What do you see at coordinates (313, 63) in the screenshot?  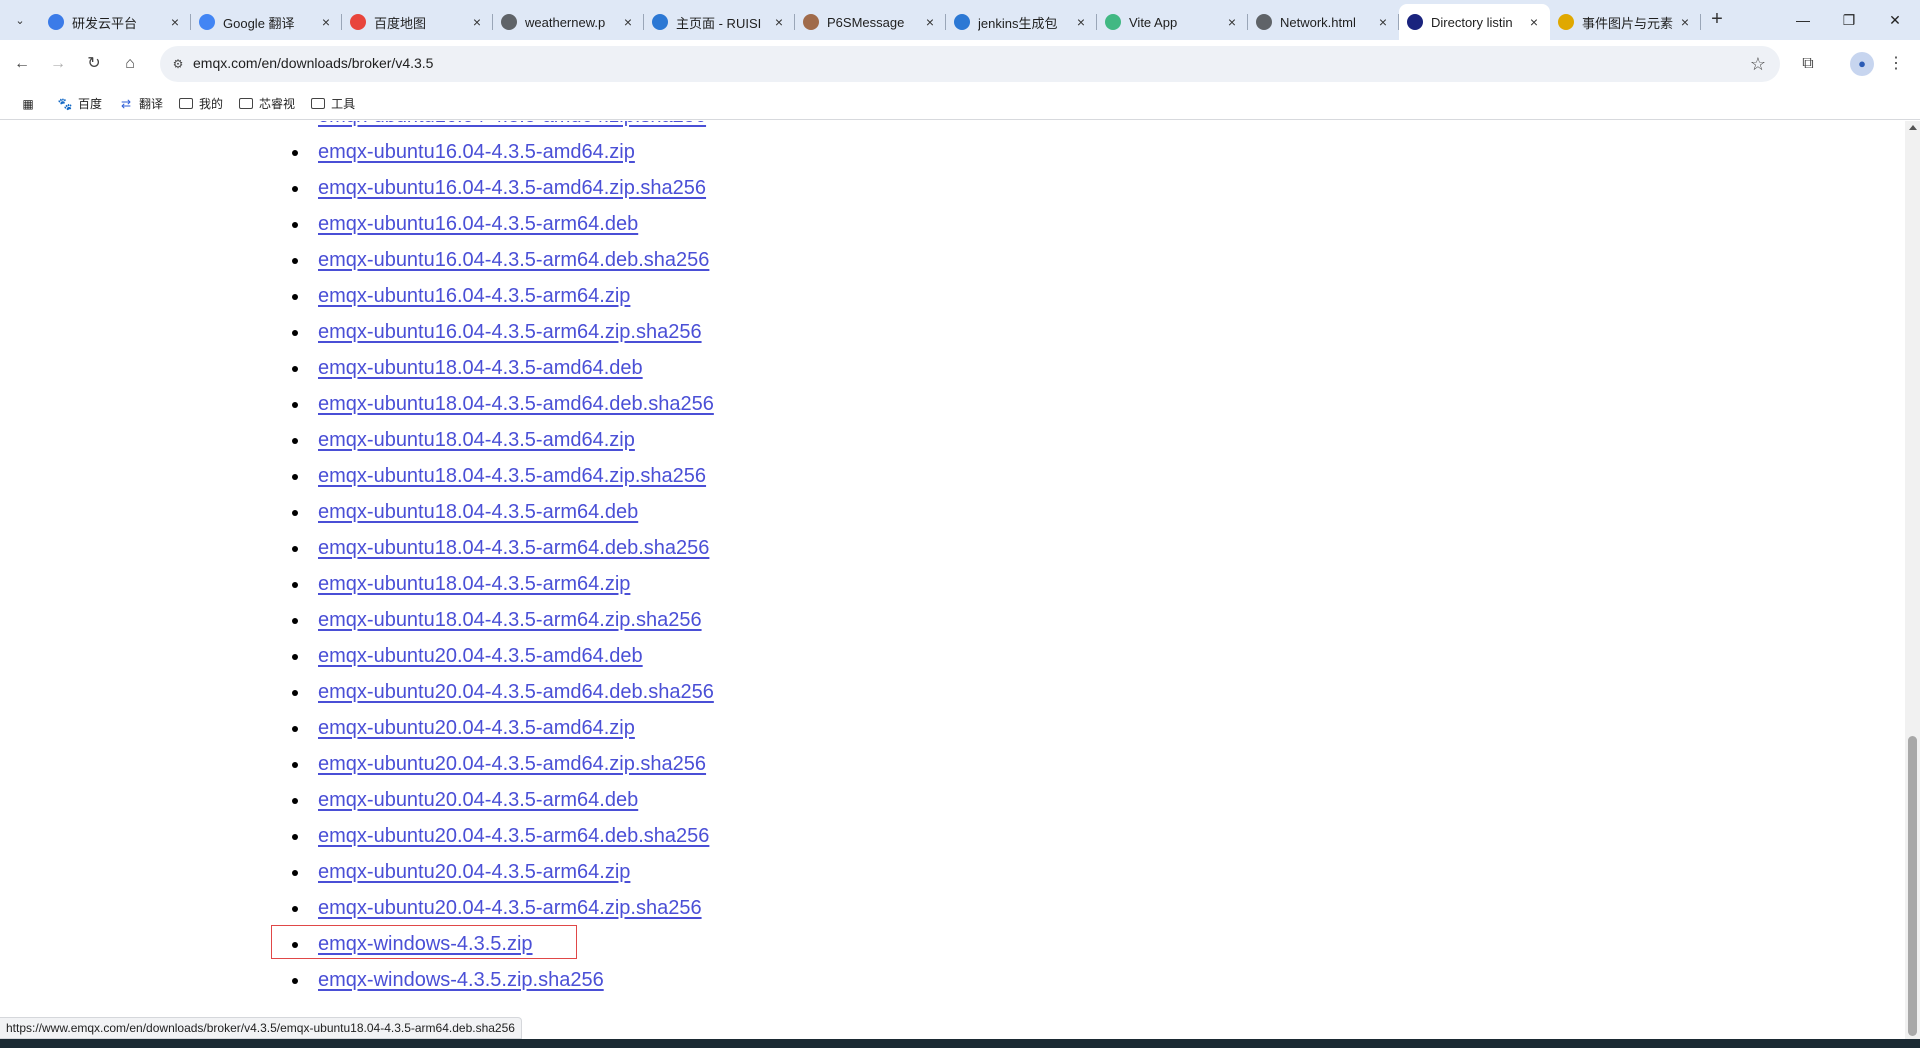 I see `address-url: emqx.com/en/downloads/broker/v4.3.5` at bounding box center [313, 63].